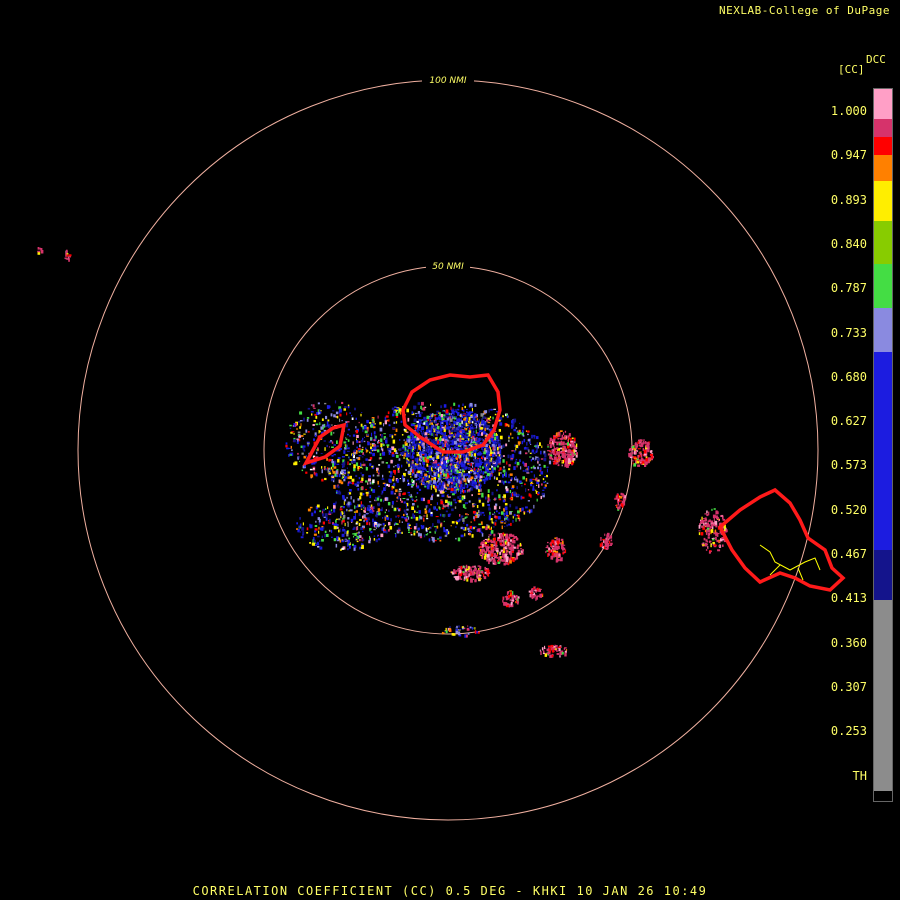 The image size is (900, 900). Describe the element at coordinates (851, 69) in the screenshot. I see `legend-unit: [CC]` at that location.